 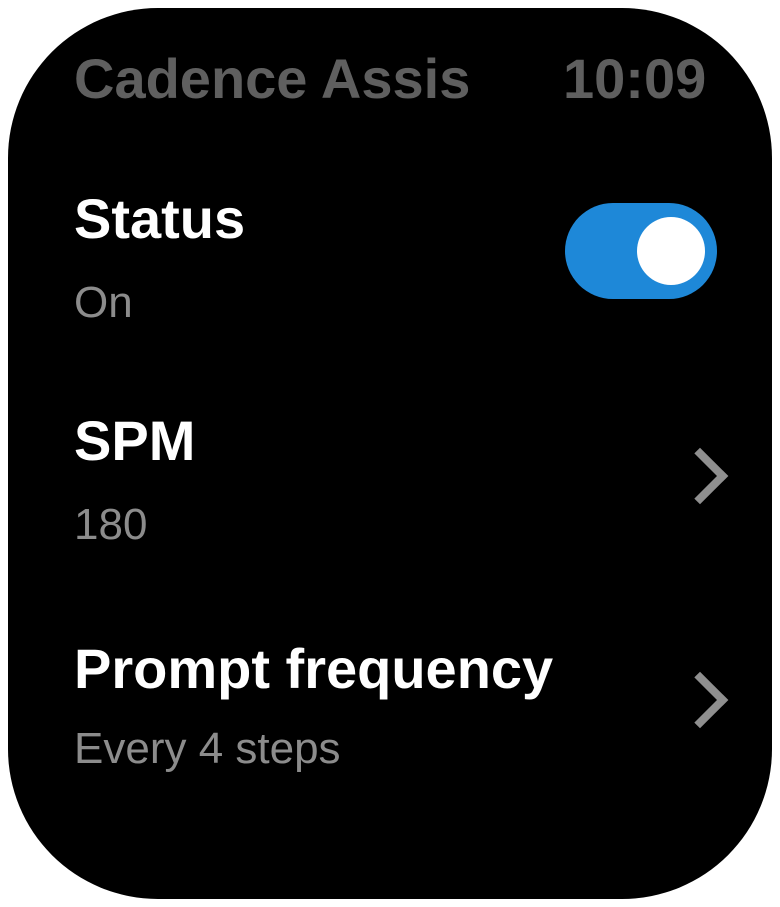 I want to click on chevron-right-icon, so click(x=700, y=700).